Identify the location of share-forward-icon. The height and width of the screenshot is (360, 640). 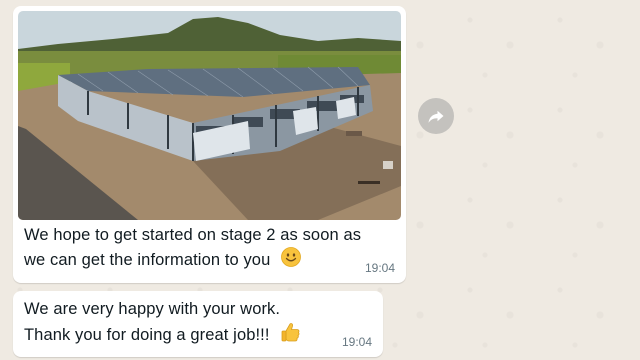
(436, 116).